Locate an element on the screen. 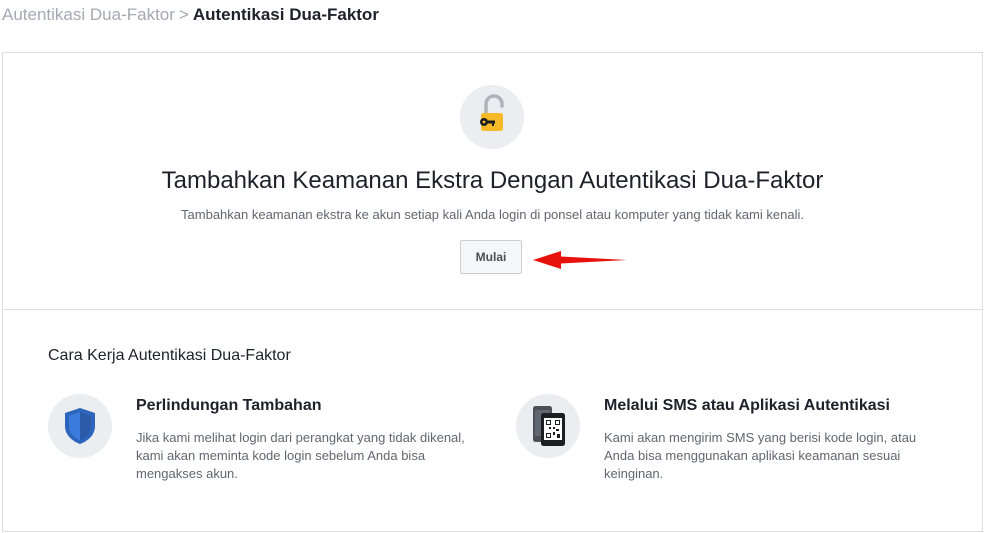  phone-qr-code-icon is located at coordinates (548, 426).